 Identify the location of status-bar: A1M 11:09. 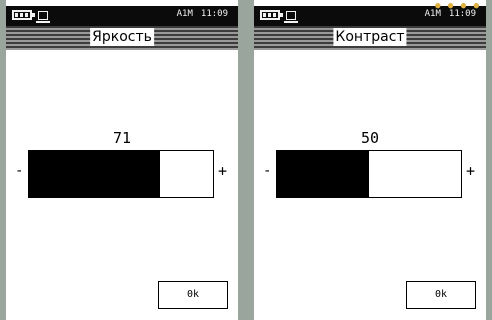
(122, 16).